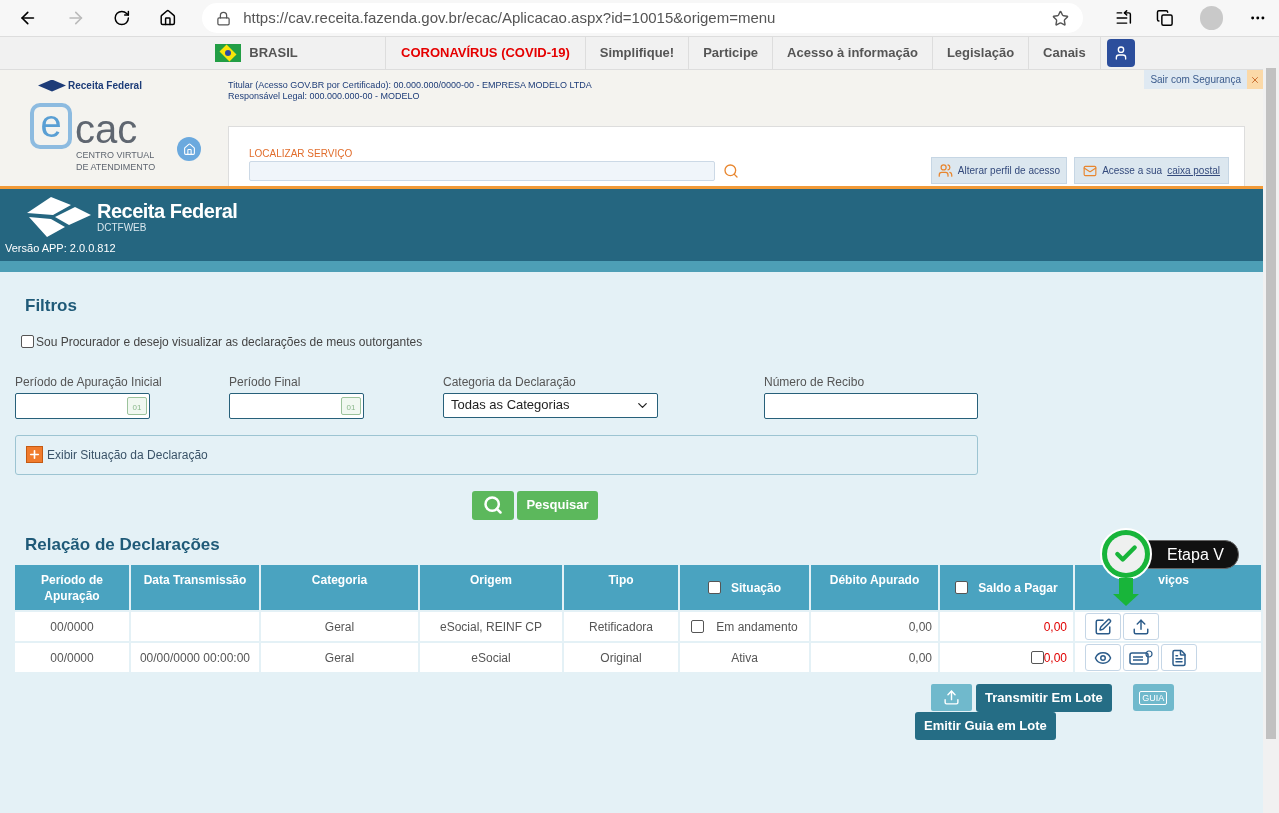 The width and height of the screenshot is (1279, 813). Describe the element at coordinates (1065, 53) in the screenshot. I see `gov-nav-link: Canais` at that location.